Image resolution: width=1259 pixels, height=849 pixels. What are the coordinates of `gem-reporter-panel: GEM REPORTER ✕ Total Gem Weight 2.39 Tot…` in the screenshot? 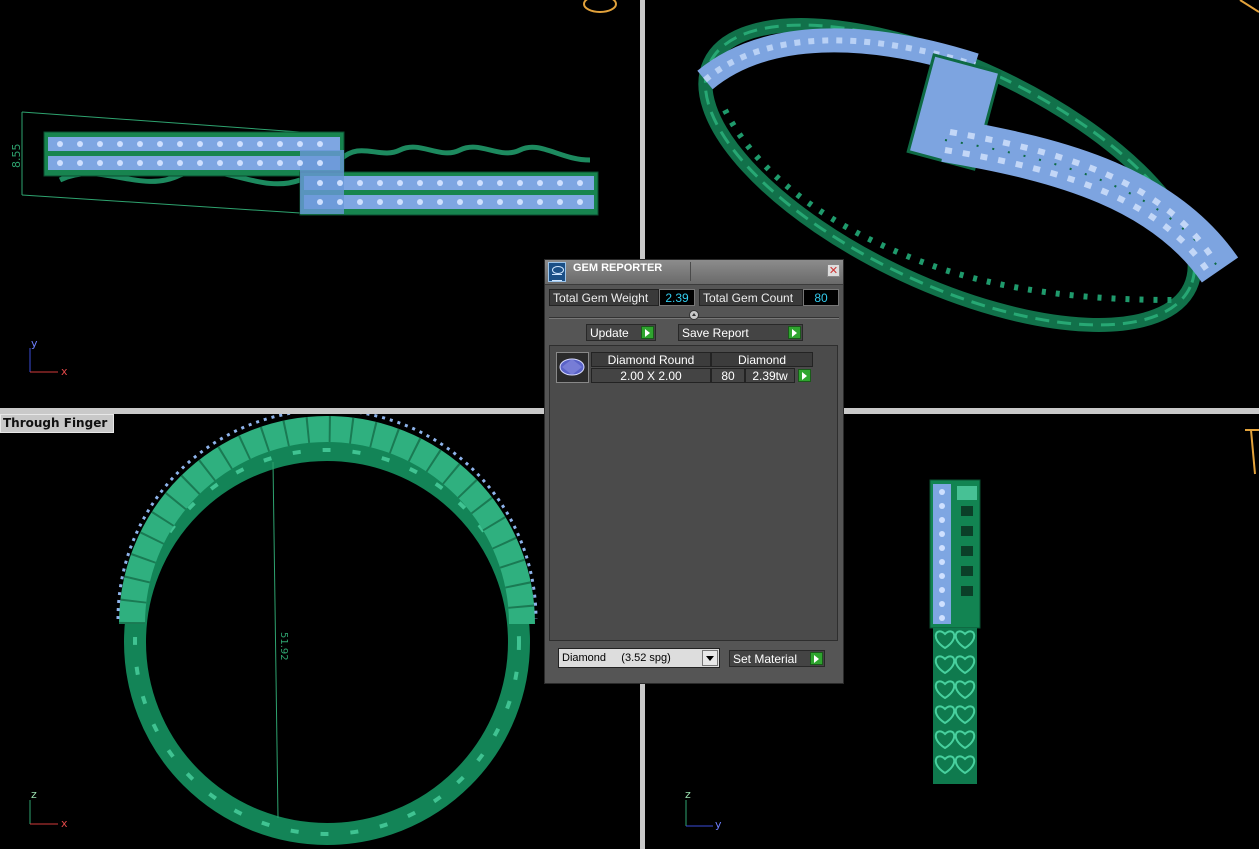 It's located at (694, 471).